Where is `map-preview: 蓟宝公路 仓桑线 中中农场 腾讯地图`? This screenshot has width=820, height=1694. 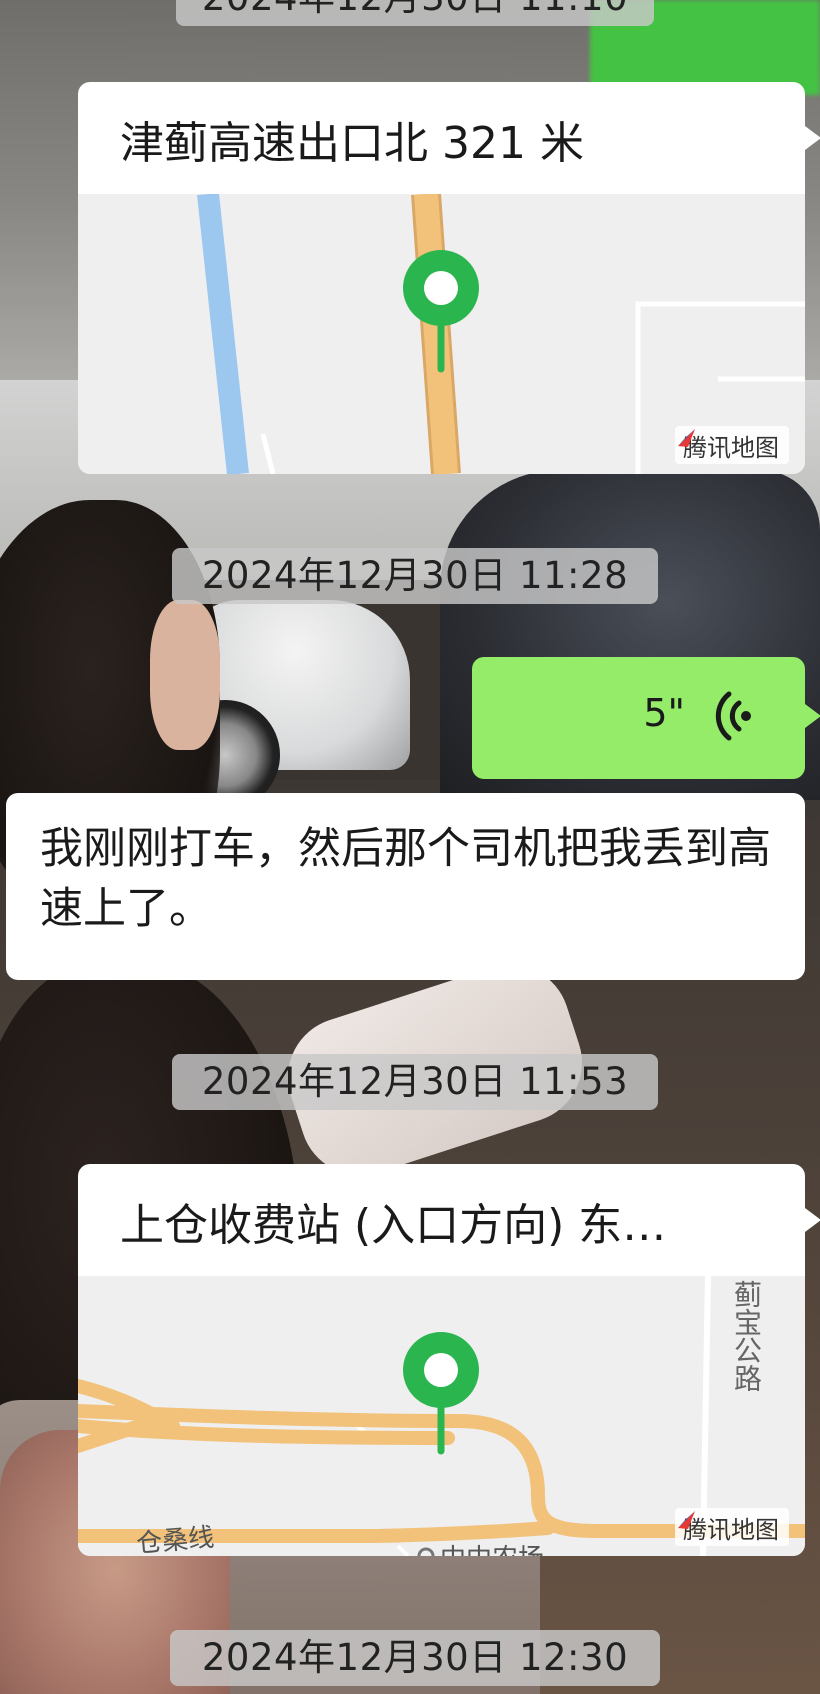
map-preview: 蓟宝公路 仓桑线 中中农场 腾讯地图 is located at coordinates (441, 1416).